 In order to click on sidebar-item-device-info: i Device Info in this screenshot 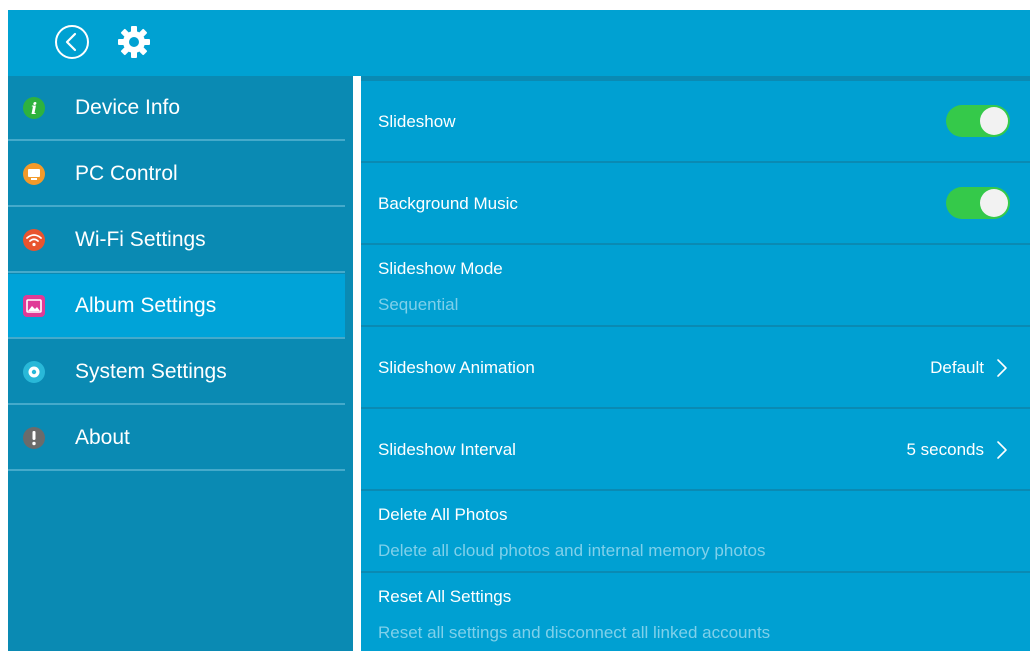, I will do `click(176, 108)`.